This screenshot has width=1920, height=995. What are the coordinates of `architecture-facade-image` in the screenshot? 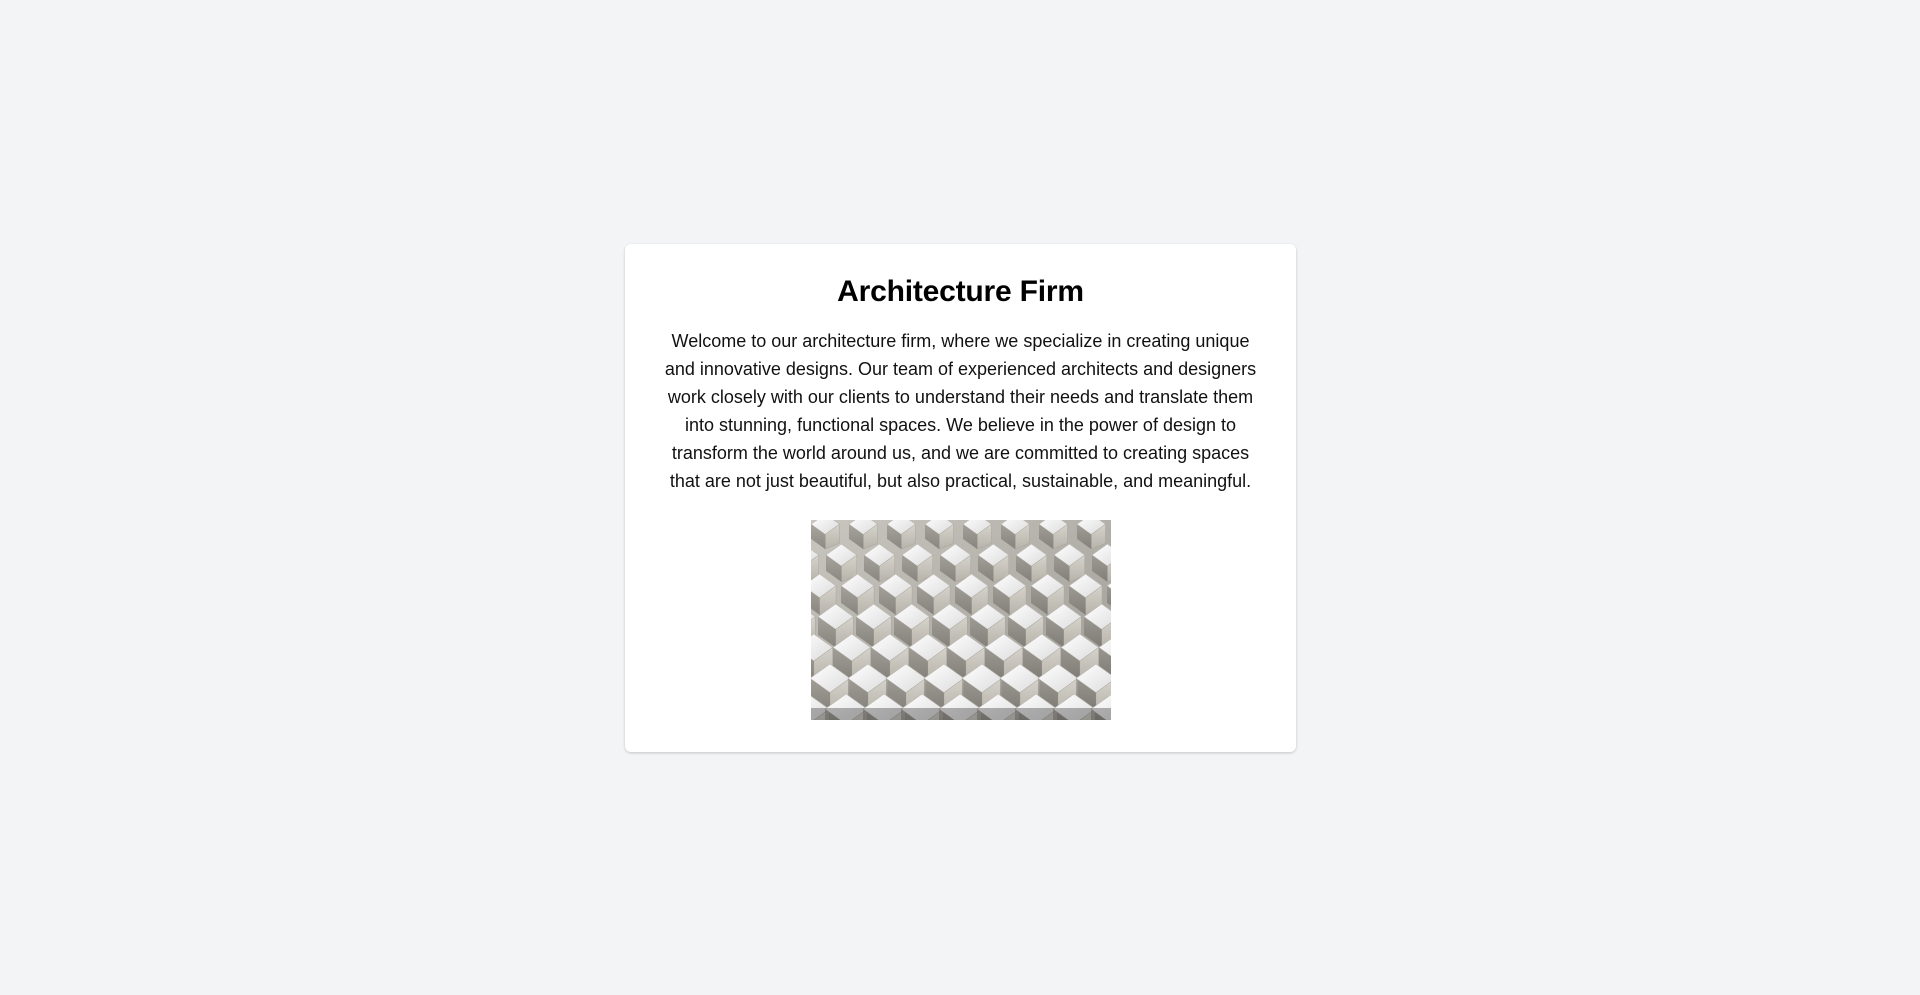 It's located at (960, 620).